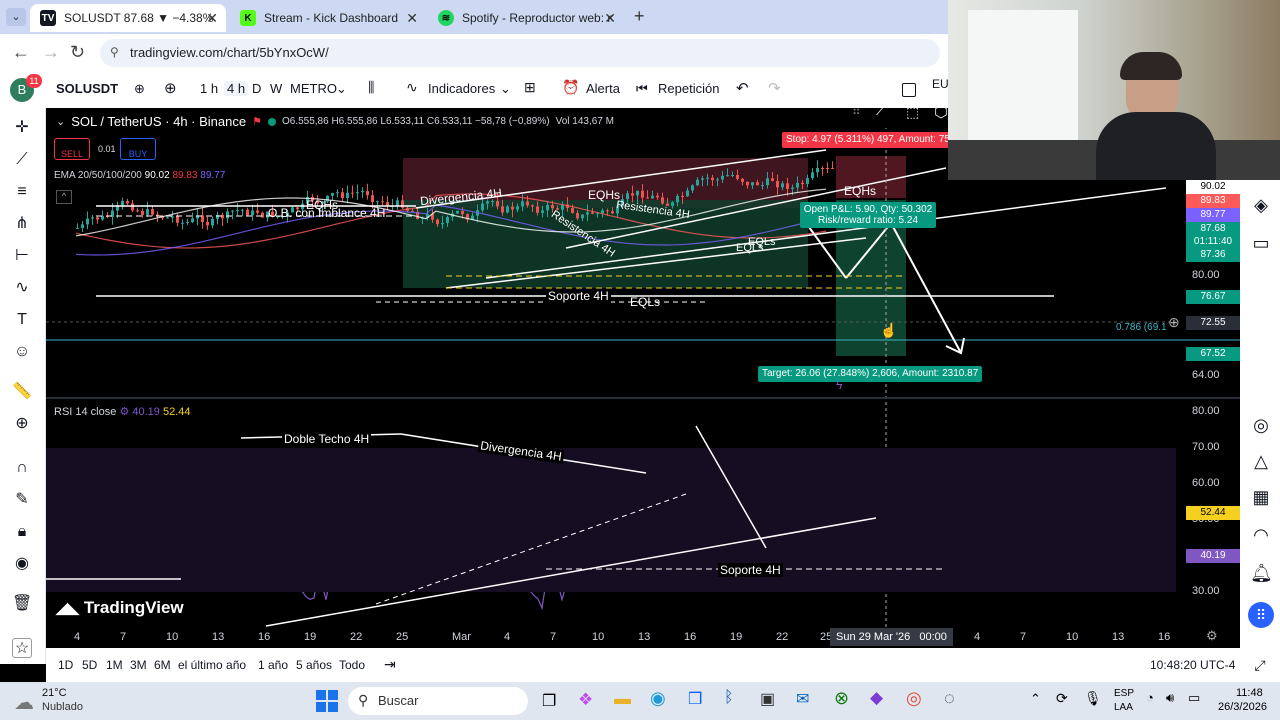 The image size is (1280, 720). Describe the element at coordinates (22, 424) in the screenshot. I see `zoom-icon: ⊕` at that location.